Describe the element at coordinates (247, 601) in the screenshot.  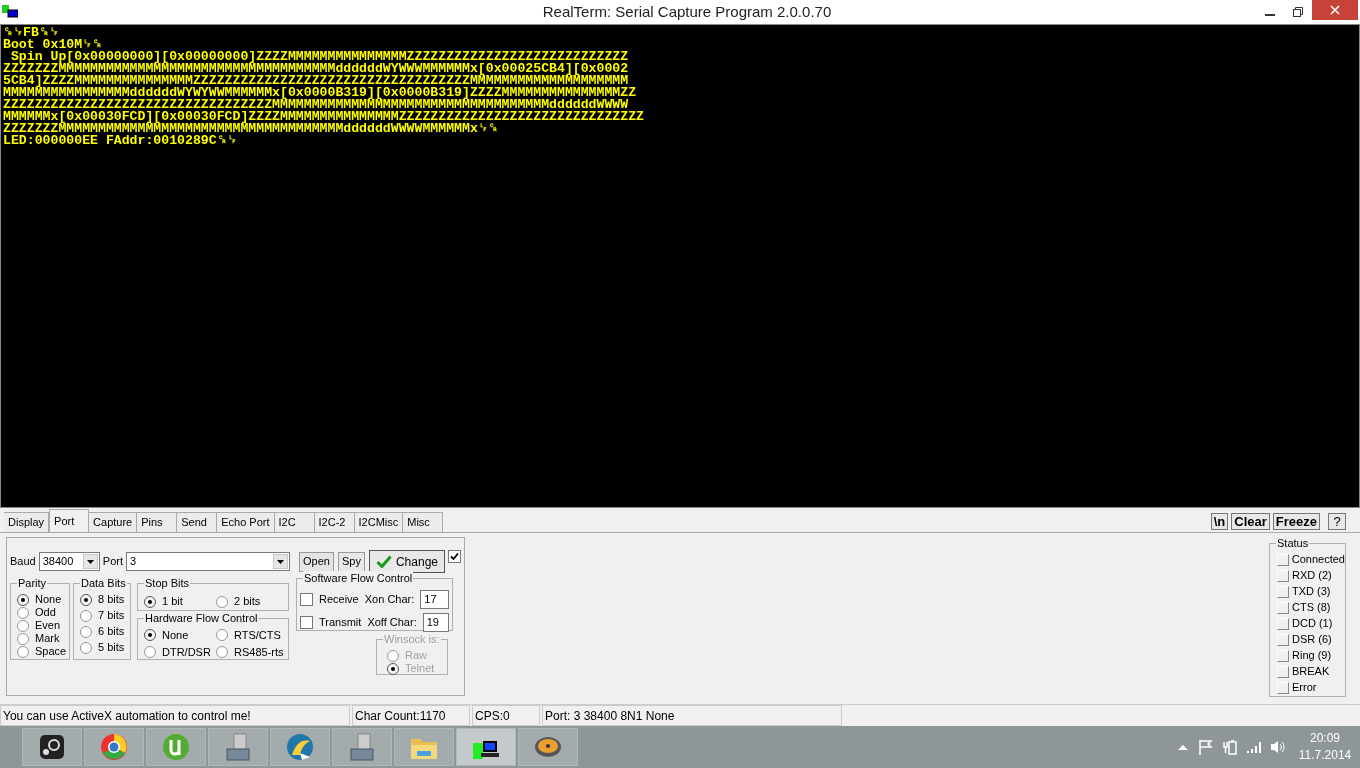
I see `radio-label: 2 bits` at that location.